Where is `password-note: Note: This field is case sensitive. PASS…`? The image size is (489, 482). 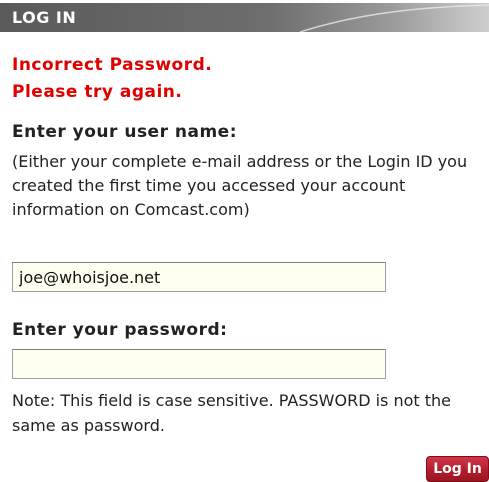
password-note: Note: This field is case sensitive. PASS… is located at coordinates (232, 413).